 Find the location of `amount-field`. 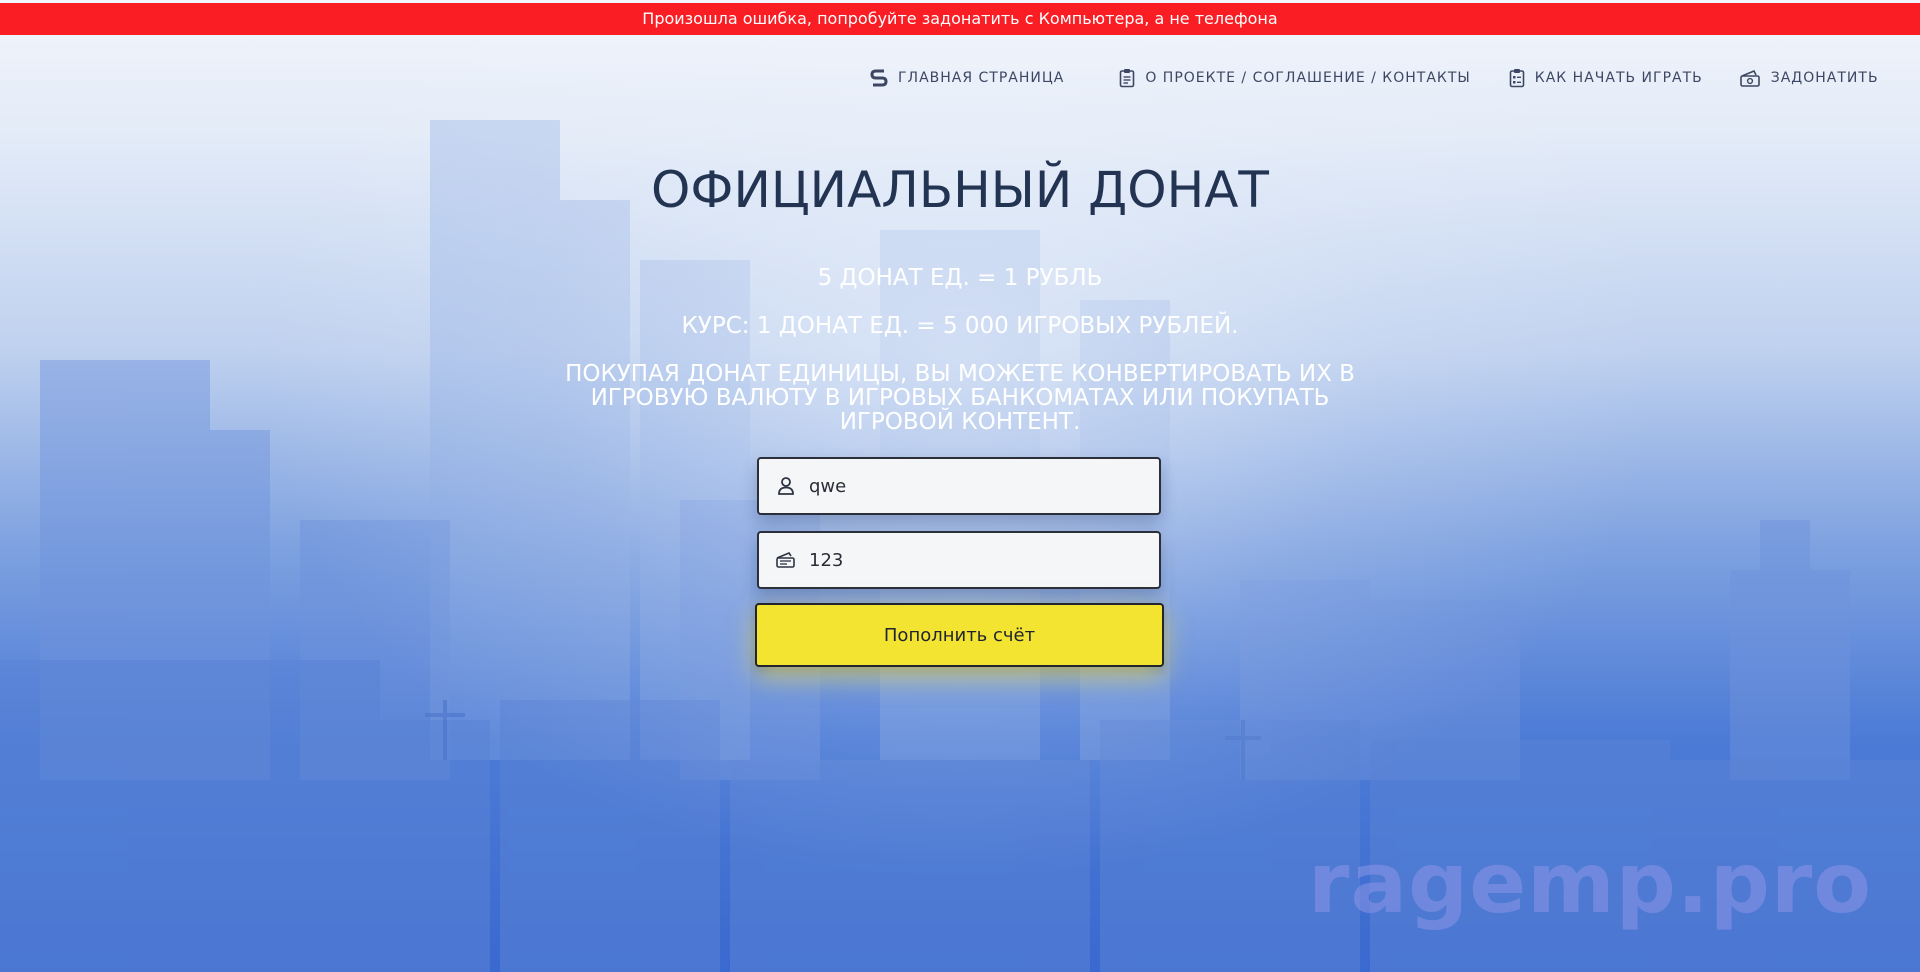

amount-field is located at coordinates (959, 560).